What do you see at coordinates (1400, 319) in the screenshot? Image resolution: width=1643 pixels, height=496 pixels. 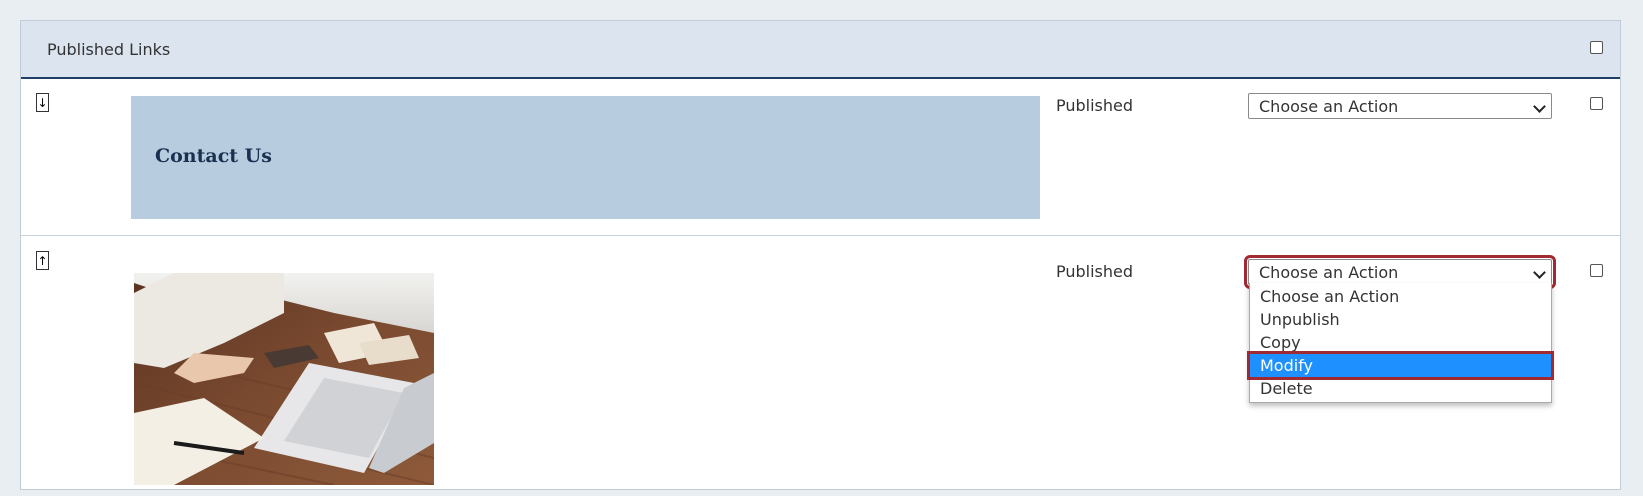 I see `option-unpublish: Unpublish` at bounding box center [1400, 319].